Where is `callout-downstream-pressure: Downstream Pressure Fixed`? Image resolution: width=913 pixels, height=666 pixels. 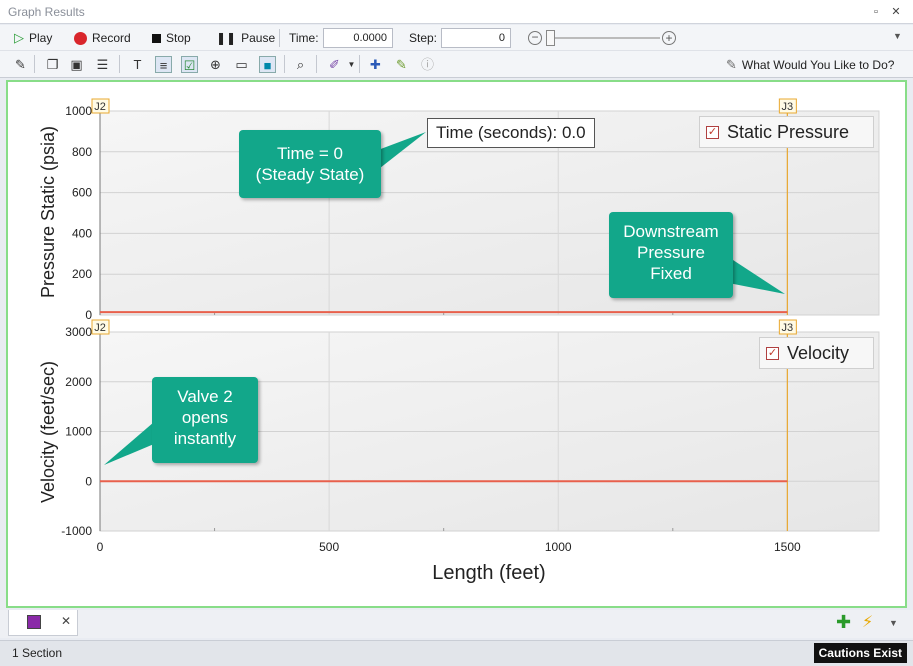 callout-downstream-pressure: Downstream Pressure Fixed is located at coordinates (671, 255).